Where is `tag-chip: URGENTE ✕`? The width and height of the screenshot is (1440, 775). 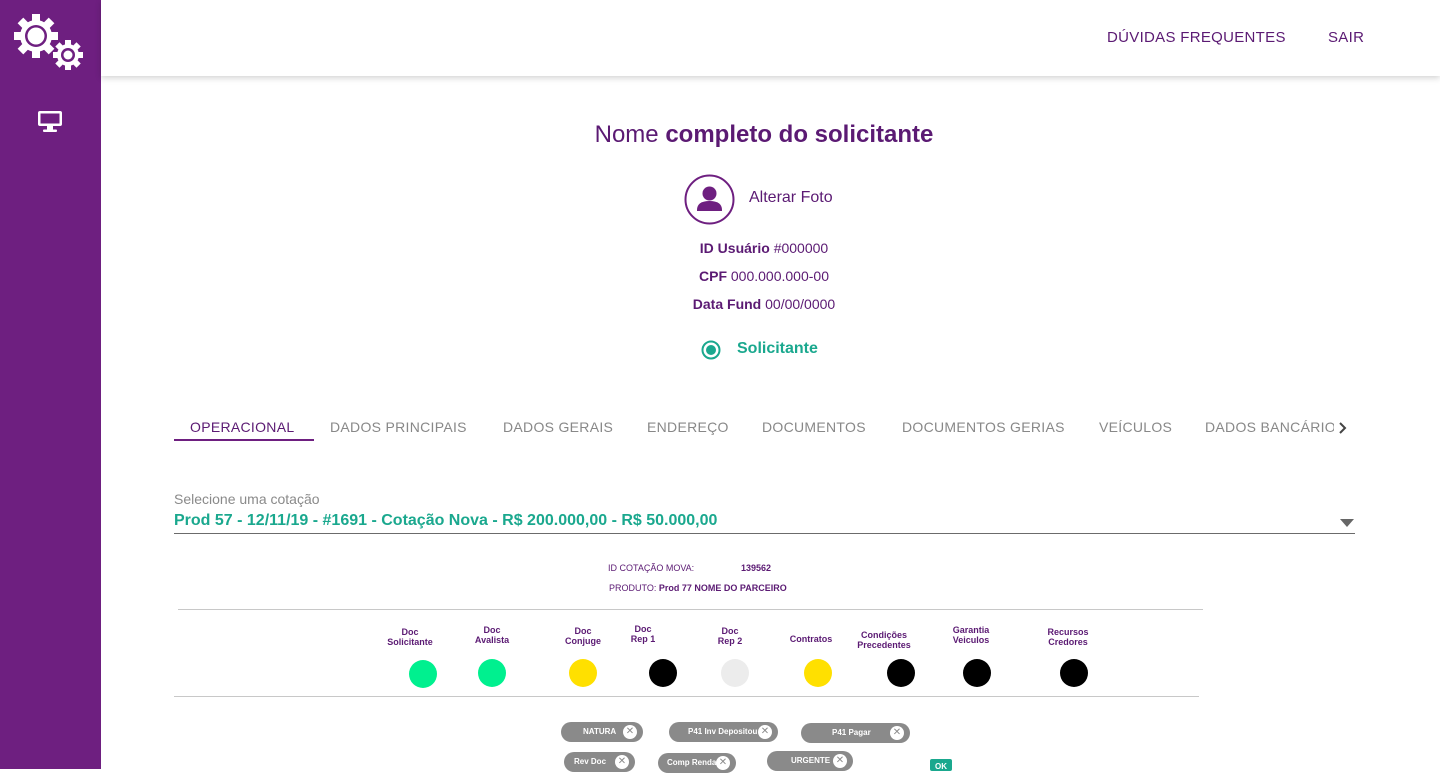 tag-chip: URGENTE ✕ is located at coordinates (810, 761).